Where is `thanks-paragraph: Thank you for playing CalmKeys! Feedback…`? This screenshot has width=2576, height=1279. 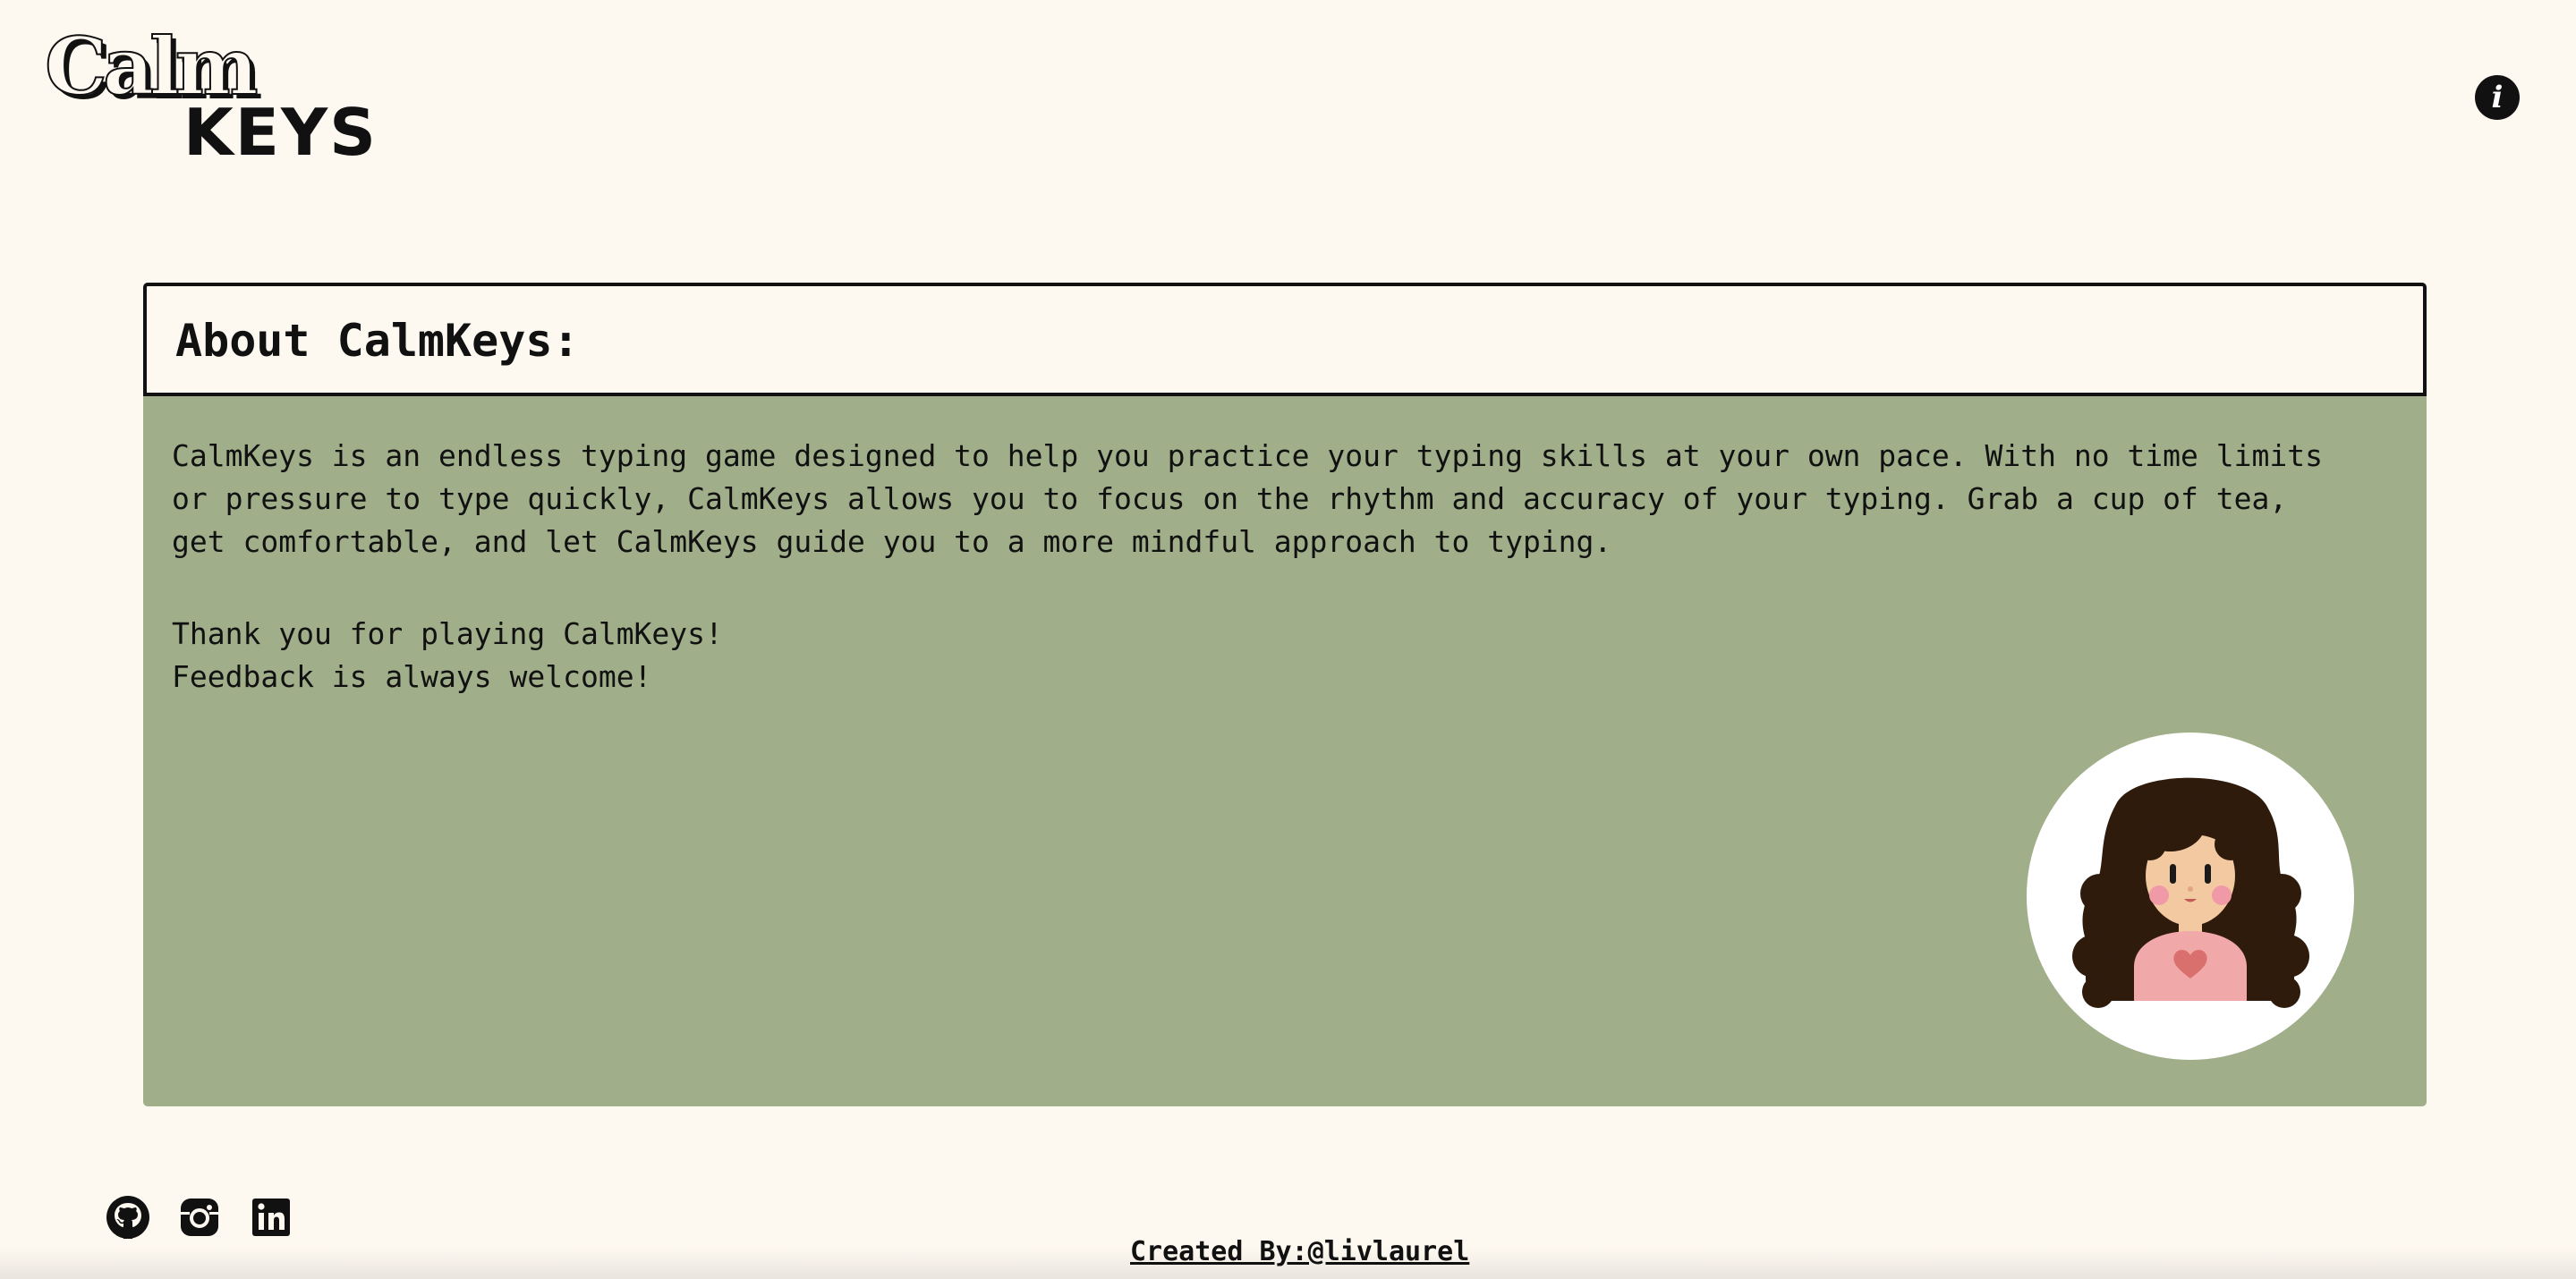 thanks-paragraph: Thank you for playing CalmKeys! Feedback… is located at coordinates (447, 655).